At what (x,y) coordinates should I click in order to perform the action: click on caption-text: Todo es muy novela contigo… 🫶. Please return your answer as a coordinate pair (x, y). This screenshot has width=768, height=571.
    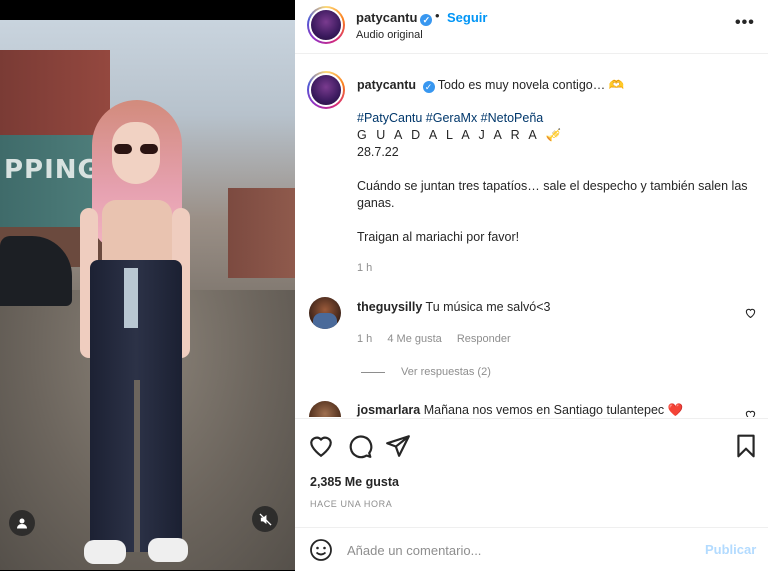
    Looking at the image, I should click on (531, 85).